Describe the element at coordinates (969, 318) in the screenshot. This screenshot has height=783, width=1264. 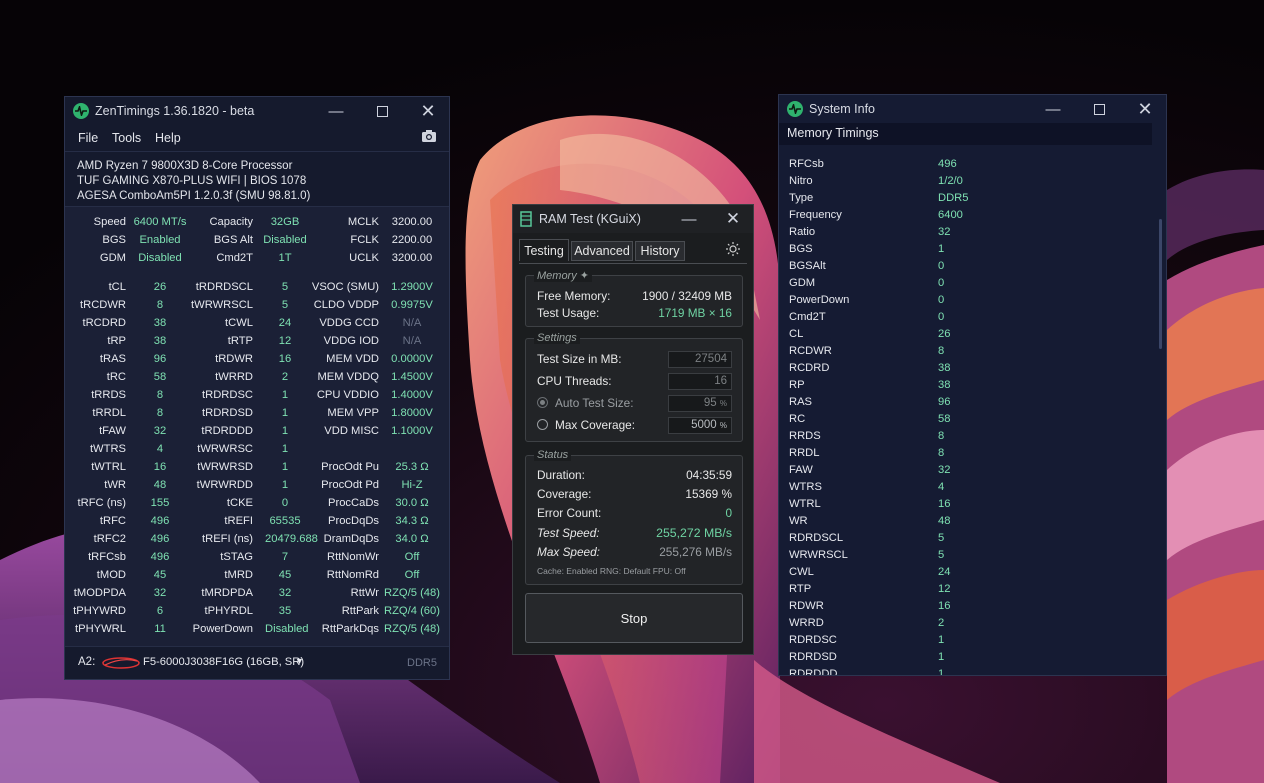
I see `timing-row: Cmd2T 0` at that location.